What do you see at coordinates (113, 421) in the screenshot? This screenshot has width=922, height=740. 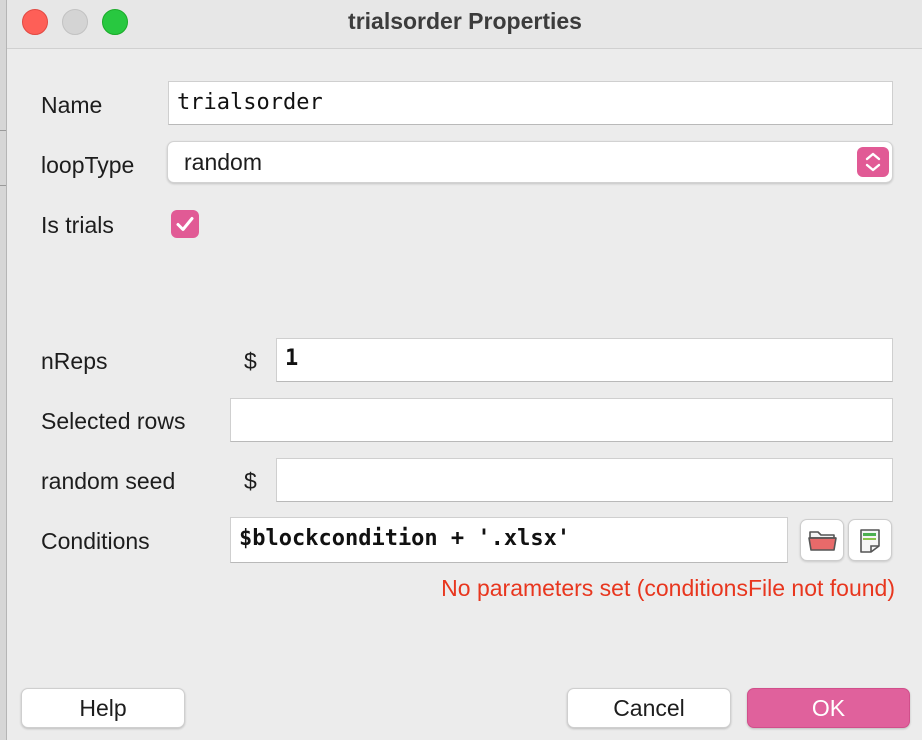 I see `selected-rows-label: Selected rows` at bounding box center [113, 421].